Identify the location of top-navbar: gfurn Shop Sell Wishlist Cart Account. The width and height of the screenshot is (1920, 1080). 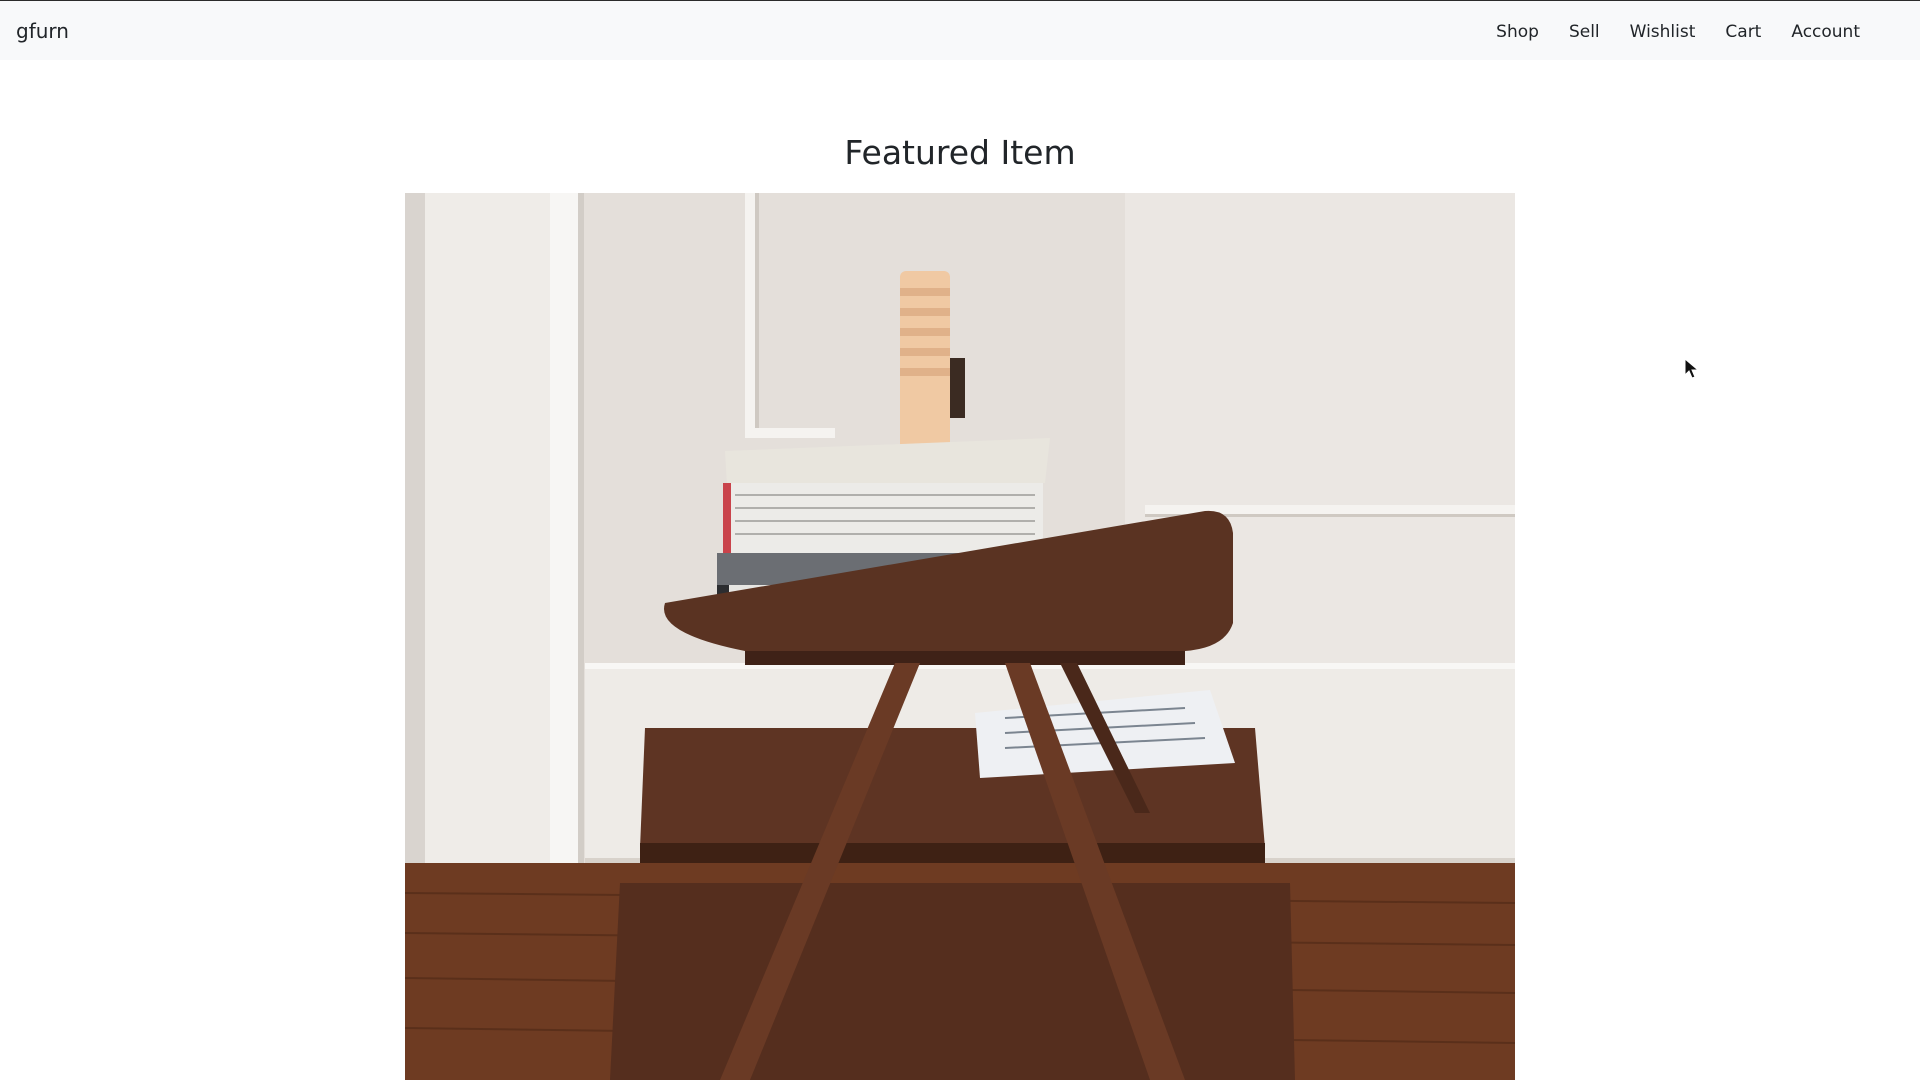
(960, 30).